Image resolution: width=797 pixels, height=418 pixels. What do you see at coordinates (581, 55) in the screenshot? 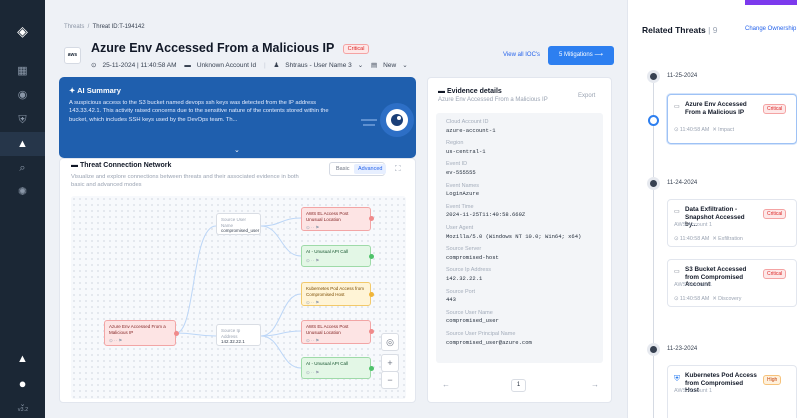
I see `mitigations-button: 5 Mitigations ⟶` at bounding box center [581, 55].